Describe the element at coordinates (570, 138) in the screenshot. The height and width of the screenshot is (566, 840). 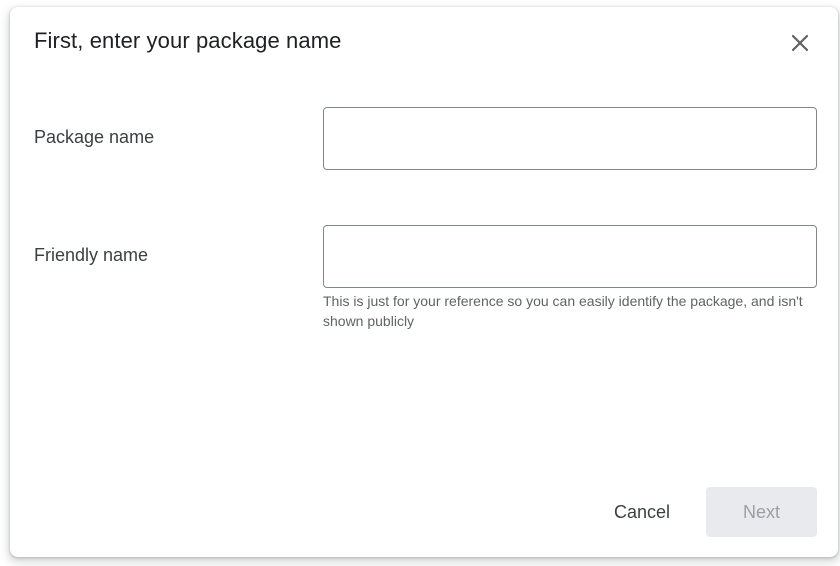
I see `package-name-input` at that location.